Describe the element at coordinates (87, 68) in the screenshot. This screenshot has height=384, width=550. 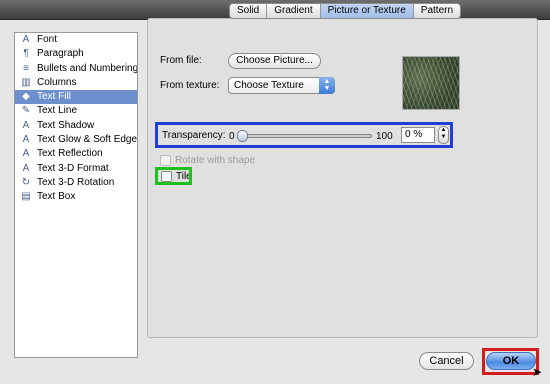
I see `sidebar-item-label: Bullets and Numbering` at that location.